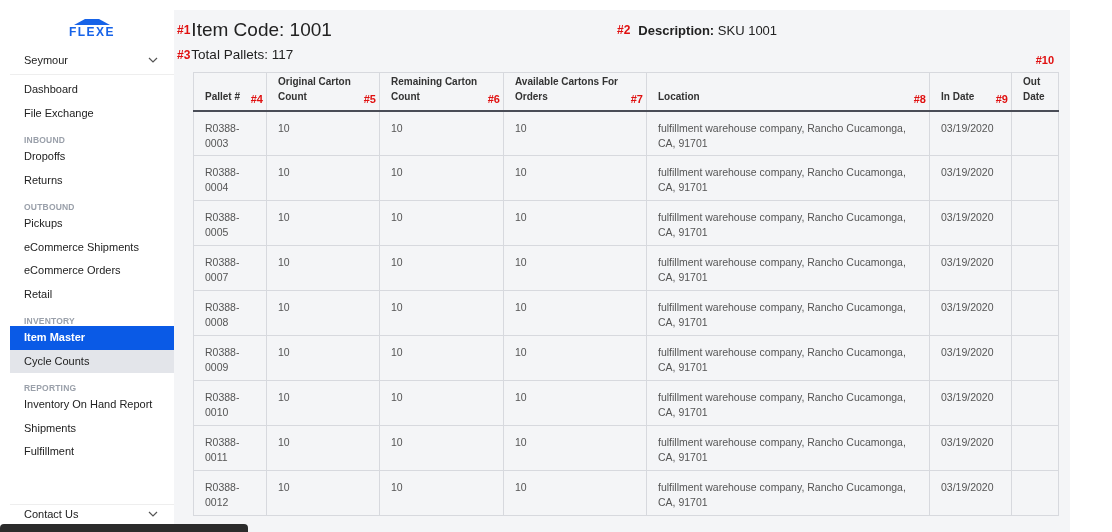 Image resolution: width=1112 pixels, height=532 pixels. What do you see at coordinates (708, 30) in the screenshot?
I see `description-text: Description: SKU 1001` at bounding box center [708, 30].